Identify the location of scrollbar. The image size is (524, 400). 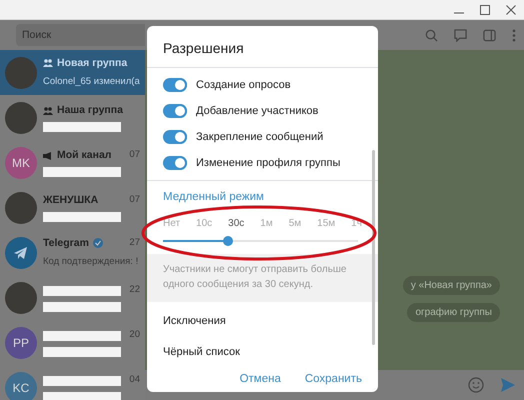
(373, 247).